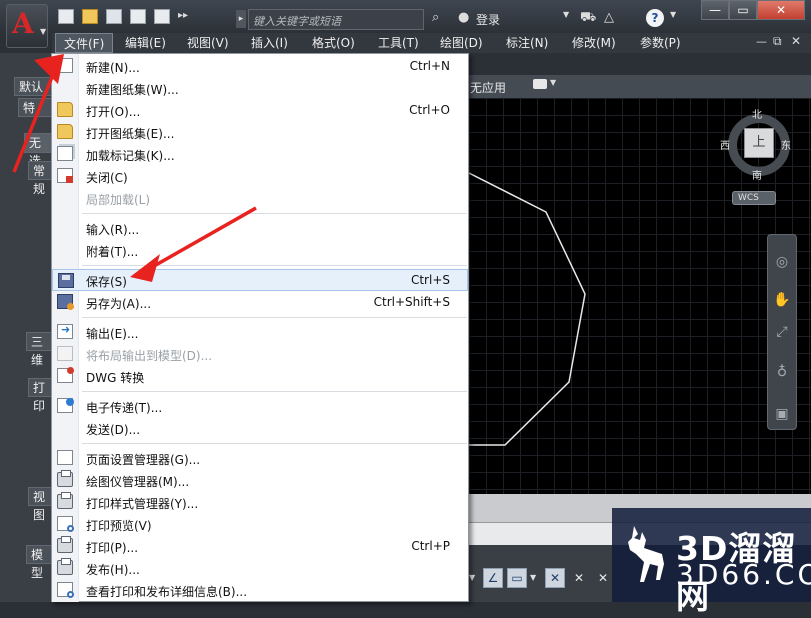 This screenshot has width=811, height=618. What do you see at coordinates (782, 415) in the screenshot?
I see `showmotion-icon: ▣` at bounding box center [782, 415].